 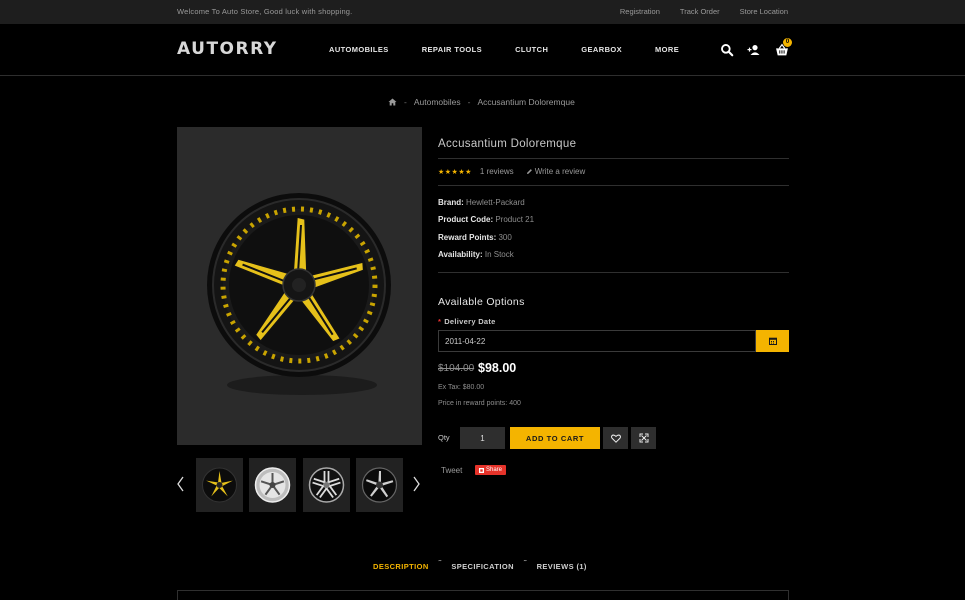 I want to click on nav-clutch: CLUTCH, so click(x=531, y=49).